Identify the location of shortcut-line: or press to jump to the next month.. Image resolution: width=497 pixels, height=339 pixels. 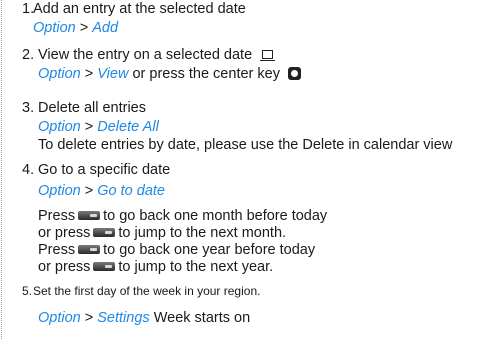
(162, 233).